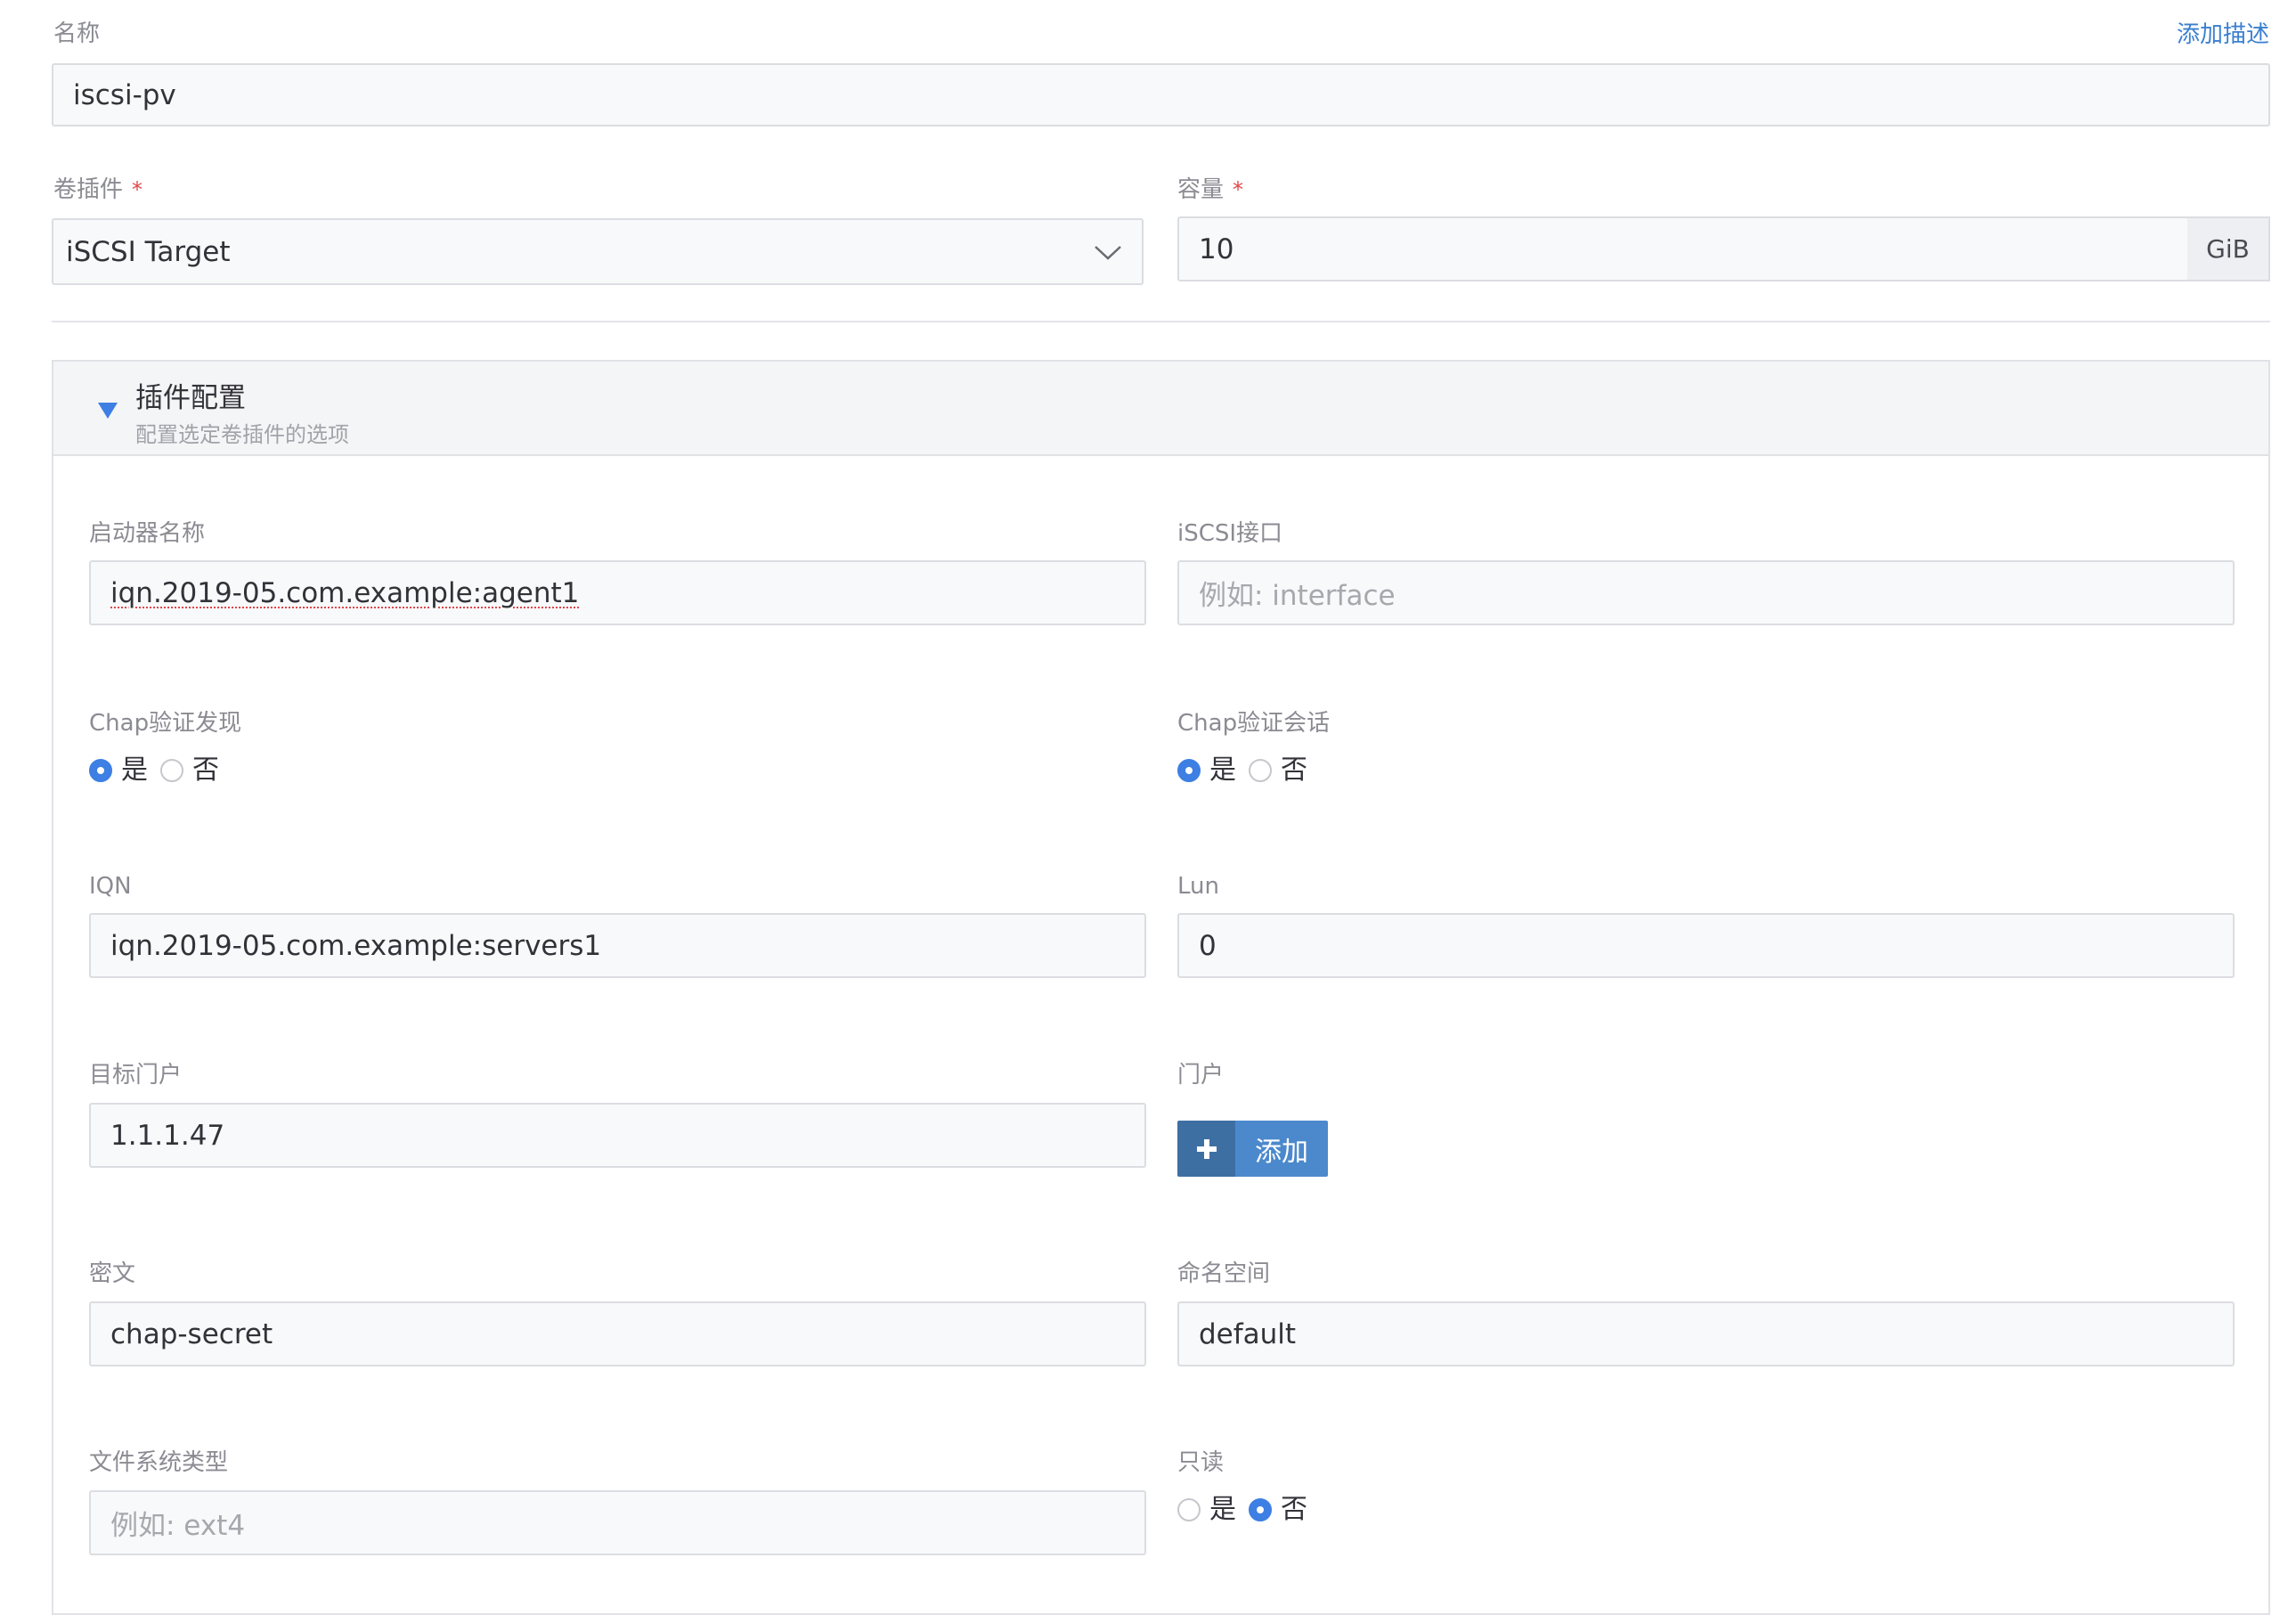  I want to click on read-only-no-label: 否, so click(1294, 1509).